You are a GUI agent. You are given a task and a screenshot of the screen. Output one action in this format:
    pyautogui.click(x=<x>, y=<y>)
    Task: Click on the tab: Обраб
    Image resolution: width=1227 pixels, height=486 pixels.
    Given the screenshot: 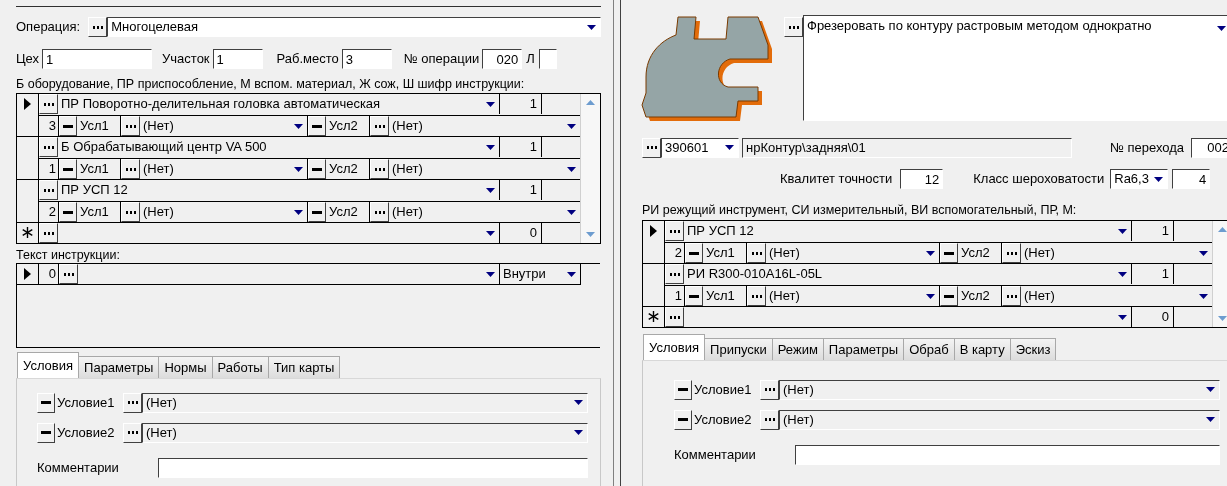 What is the action you would take?
    pyautogui.click(x=929, y=349)
    